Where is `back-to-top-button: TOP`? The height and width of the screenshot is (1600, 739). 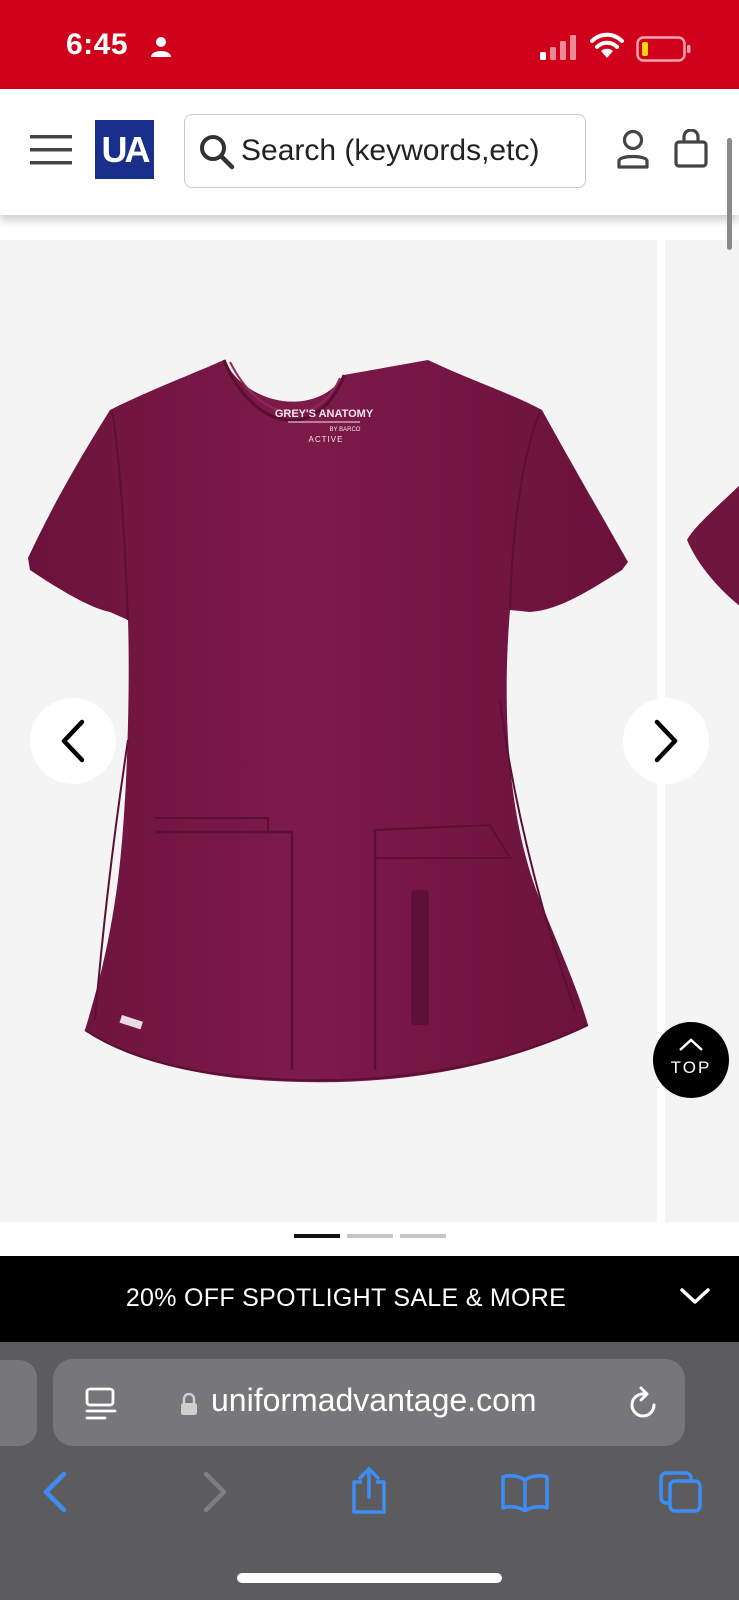
back-to-top-button: TOP is located at coordinates (691, 1060).